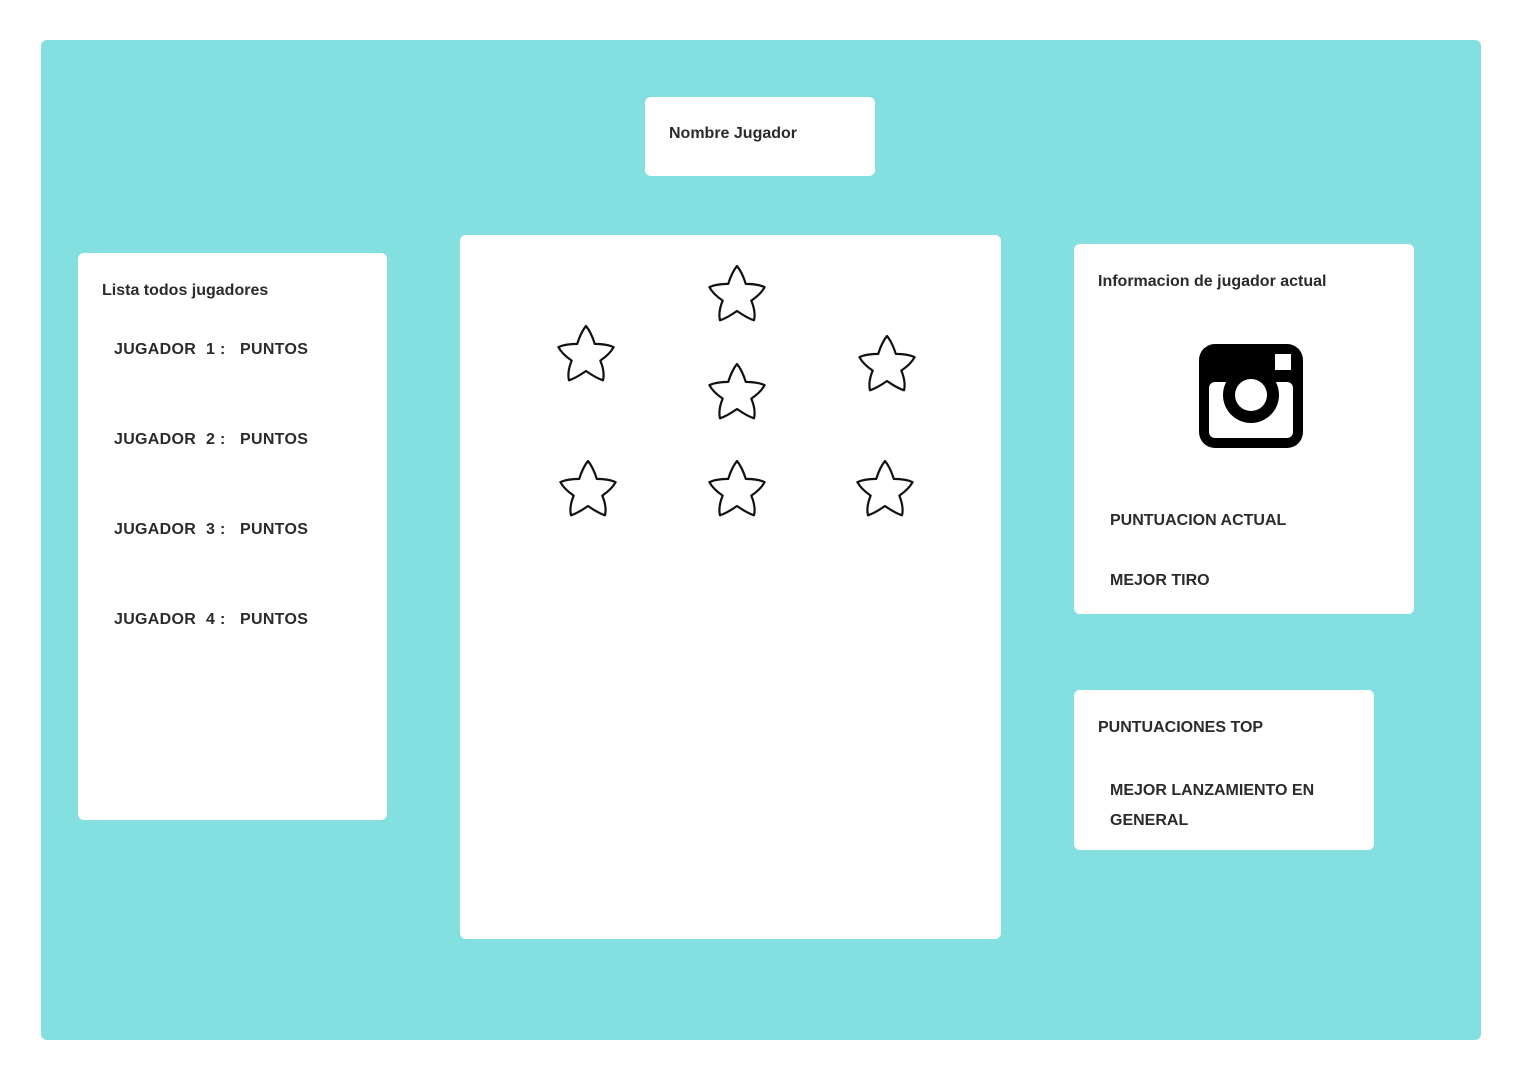  I want to click on player-row: JUGADOR 3 : PUNTOS, so click(211, 530).